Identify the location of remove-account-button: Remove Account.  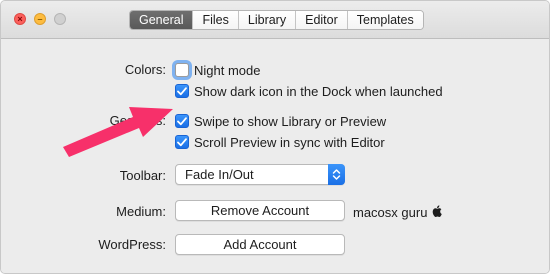
(260, 210).